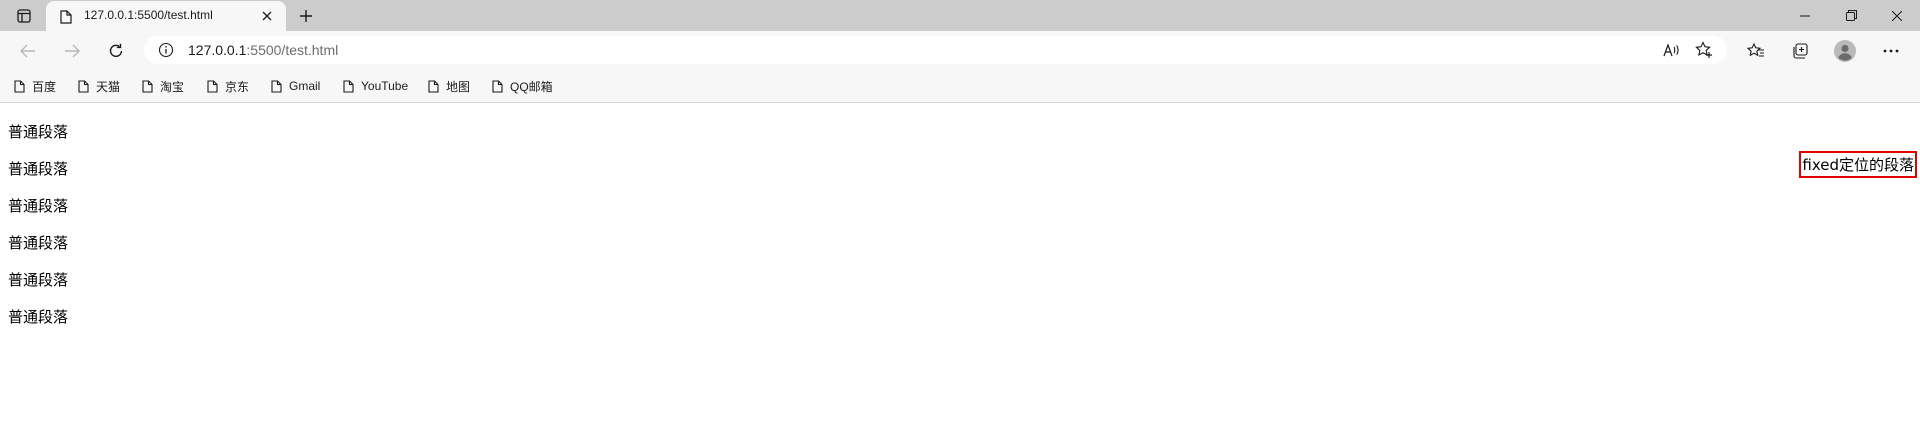 The width and height of the screenshot is (1920, 431). Describe the element at coordinates (44, 86) in the screenshot. I see `bookmark-label: 百度` at that location.